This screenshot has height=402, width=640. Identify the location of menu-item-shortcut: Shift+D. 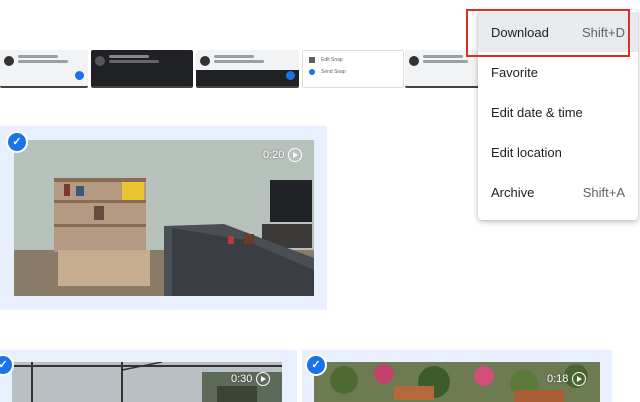
(603, 32).